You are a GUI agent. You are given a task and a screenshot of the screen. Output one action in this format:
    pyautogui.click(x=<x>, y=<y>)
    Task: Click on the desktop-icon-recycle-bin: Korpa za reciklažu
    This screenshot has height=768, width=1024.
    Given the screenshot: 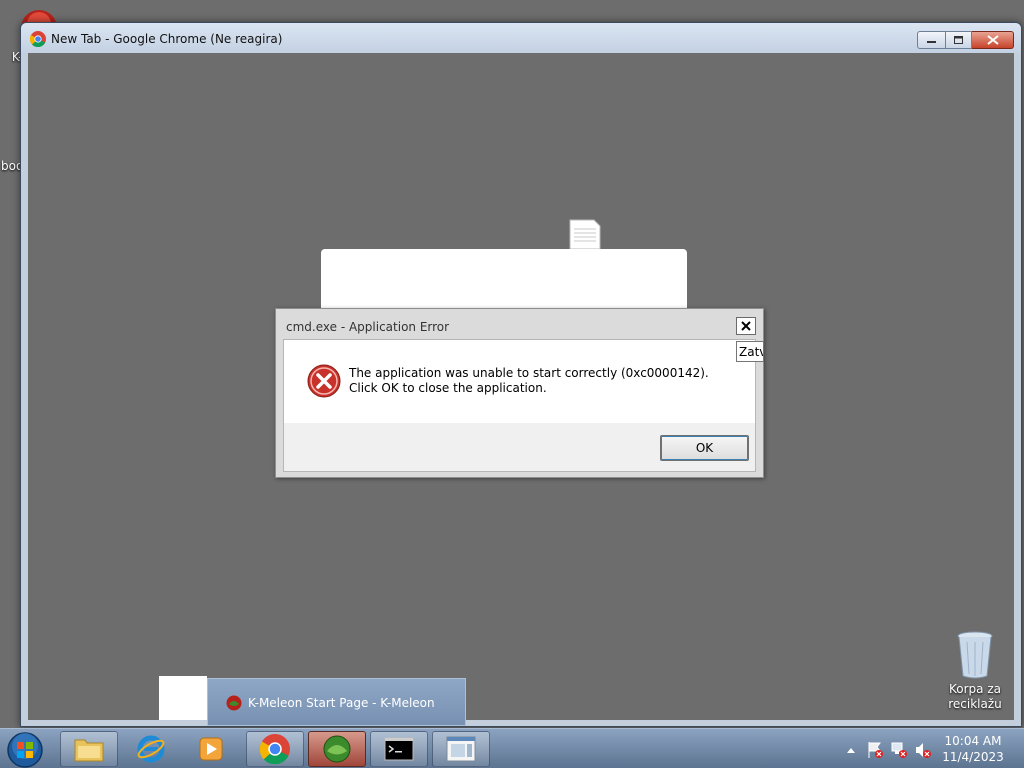 What is the action you would take?
    pyautogui.click(x=975, y=671)
    